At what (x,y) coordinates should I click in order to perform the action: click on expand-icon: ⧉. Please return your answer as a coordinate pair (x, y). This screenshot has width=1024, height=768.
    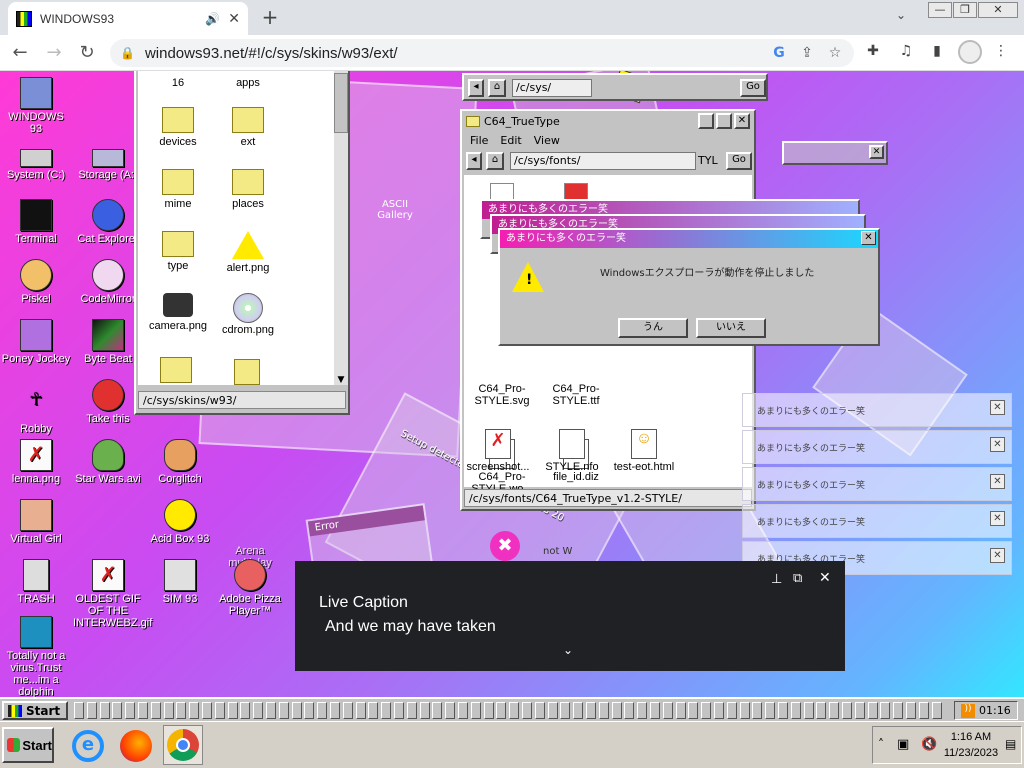
    Looking at the image, I should click on (797, 578).